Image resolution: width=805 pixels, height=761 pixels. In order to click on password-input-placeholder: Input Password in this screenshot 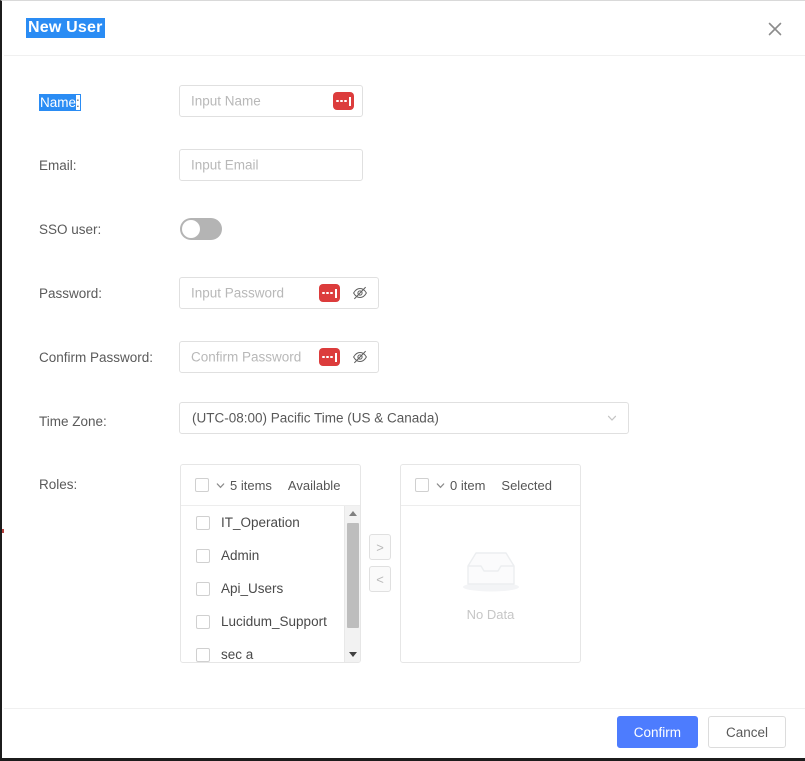, I will do `click(238, 293)`.